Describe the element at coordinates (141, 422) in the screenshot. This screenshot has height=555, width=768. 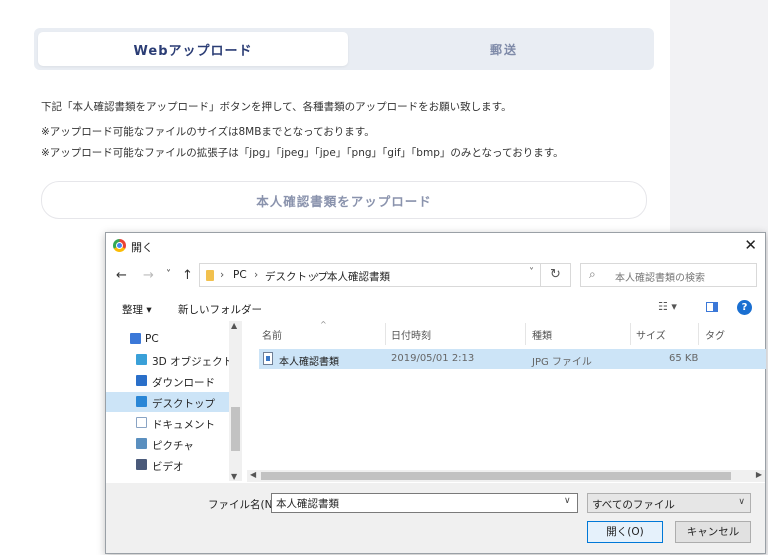
I see `document-icon` at that location.